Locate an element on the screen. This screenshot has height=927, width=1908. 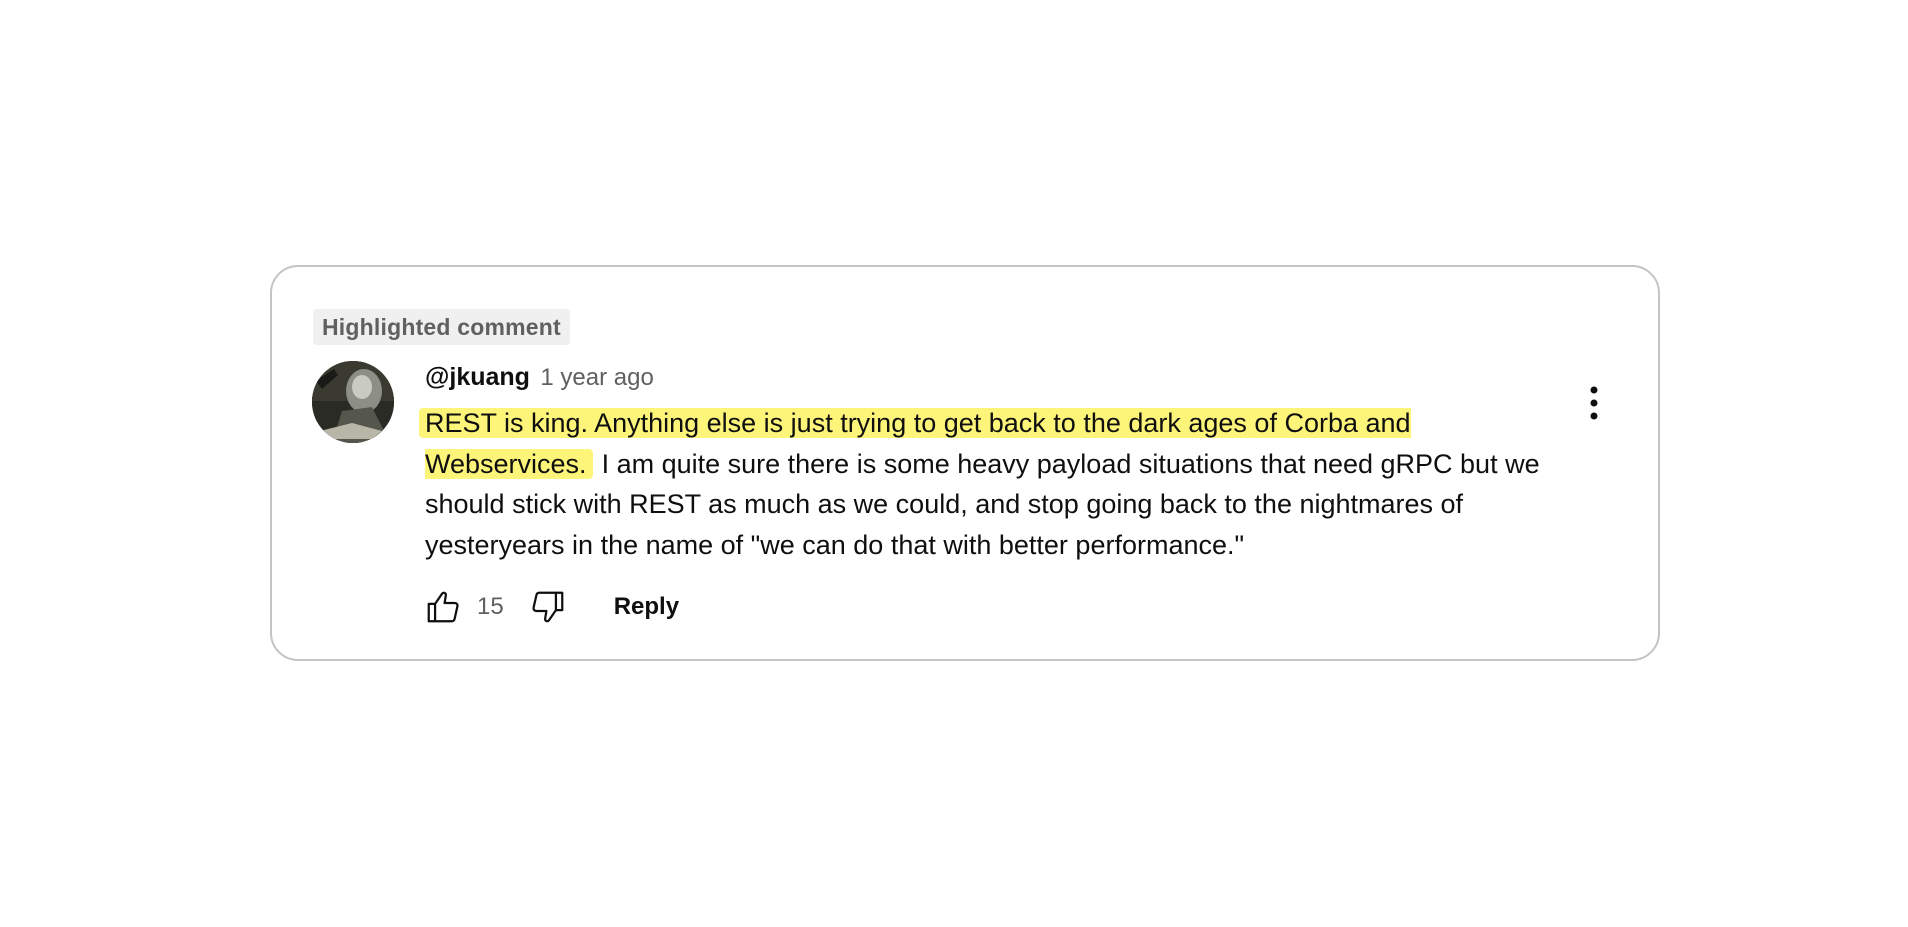
avatar is located at coordinates (353, 402).